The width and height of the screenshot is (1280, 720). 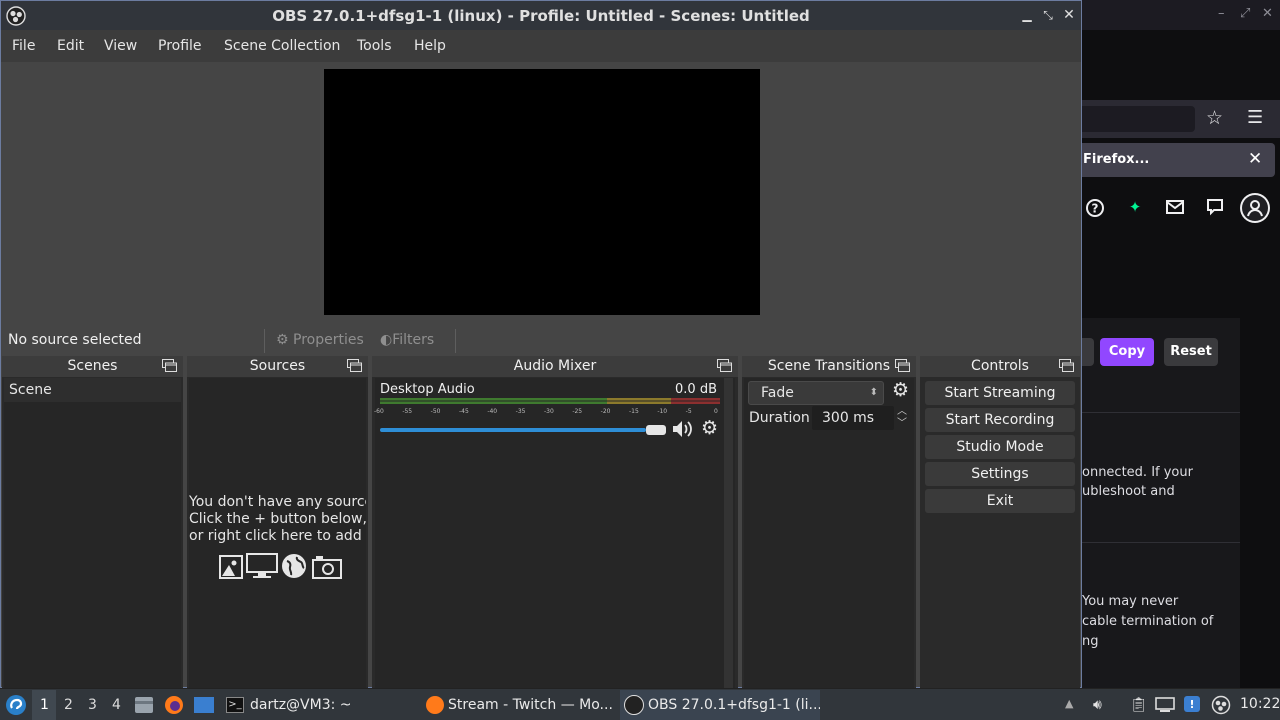 I want to click on transition-select: Fade ⬍, so click(x=816, y=393).